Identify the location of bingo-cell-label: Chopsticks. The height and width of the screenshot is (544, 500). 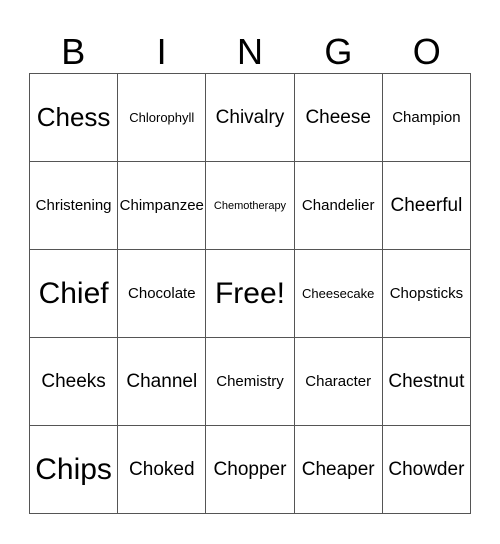
(426, 293).